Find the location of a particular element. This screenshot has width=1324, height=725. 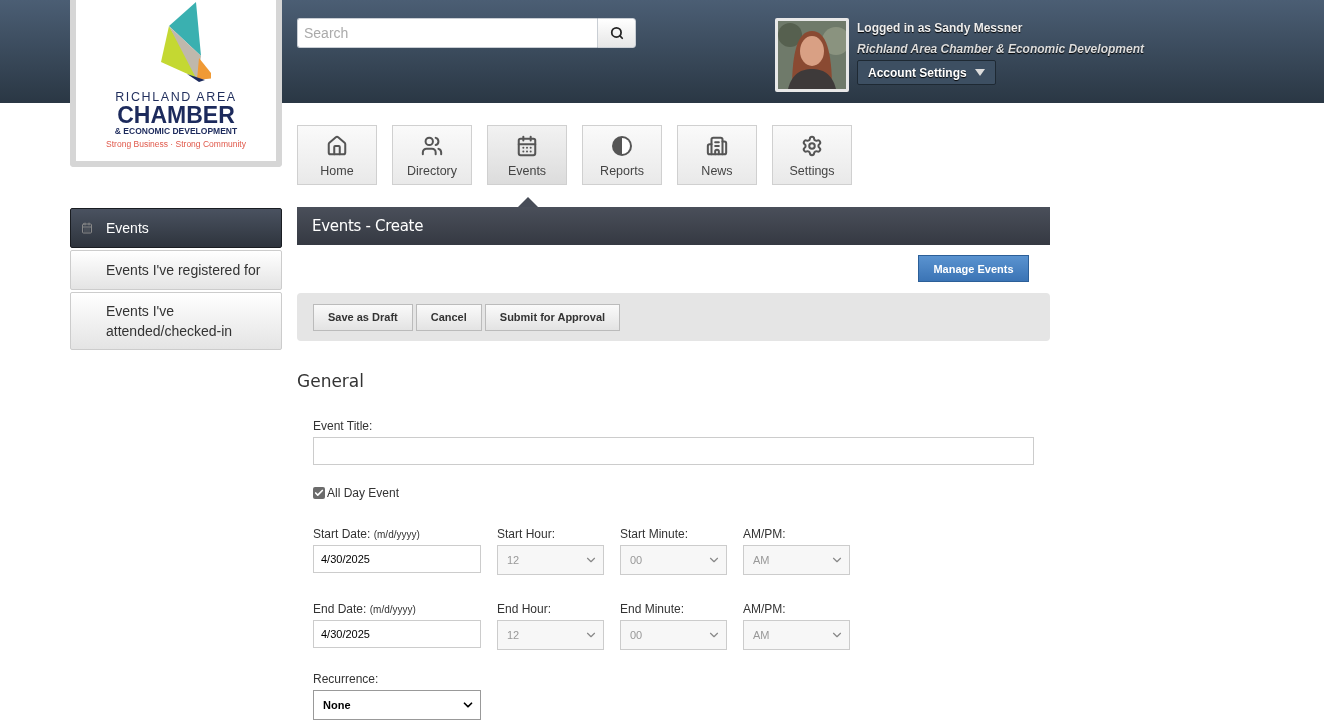

checkbox is located at coordinates (319, 493).